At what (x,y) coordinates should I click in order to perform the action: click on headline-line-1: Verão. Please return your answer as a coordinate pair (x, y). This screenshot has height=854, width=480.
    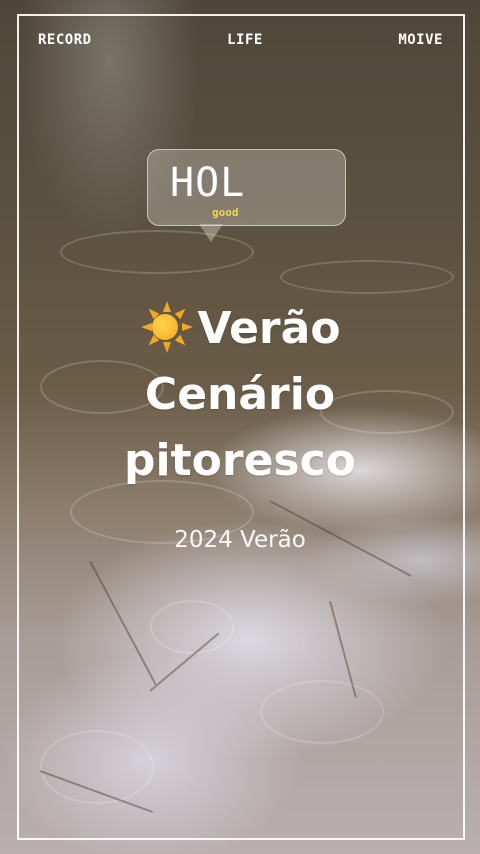
    Looking at the image, I should click on (240, 329).